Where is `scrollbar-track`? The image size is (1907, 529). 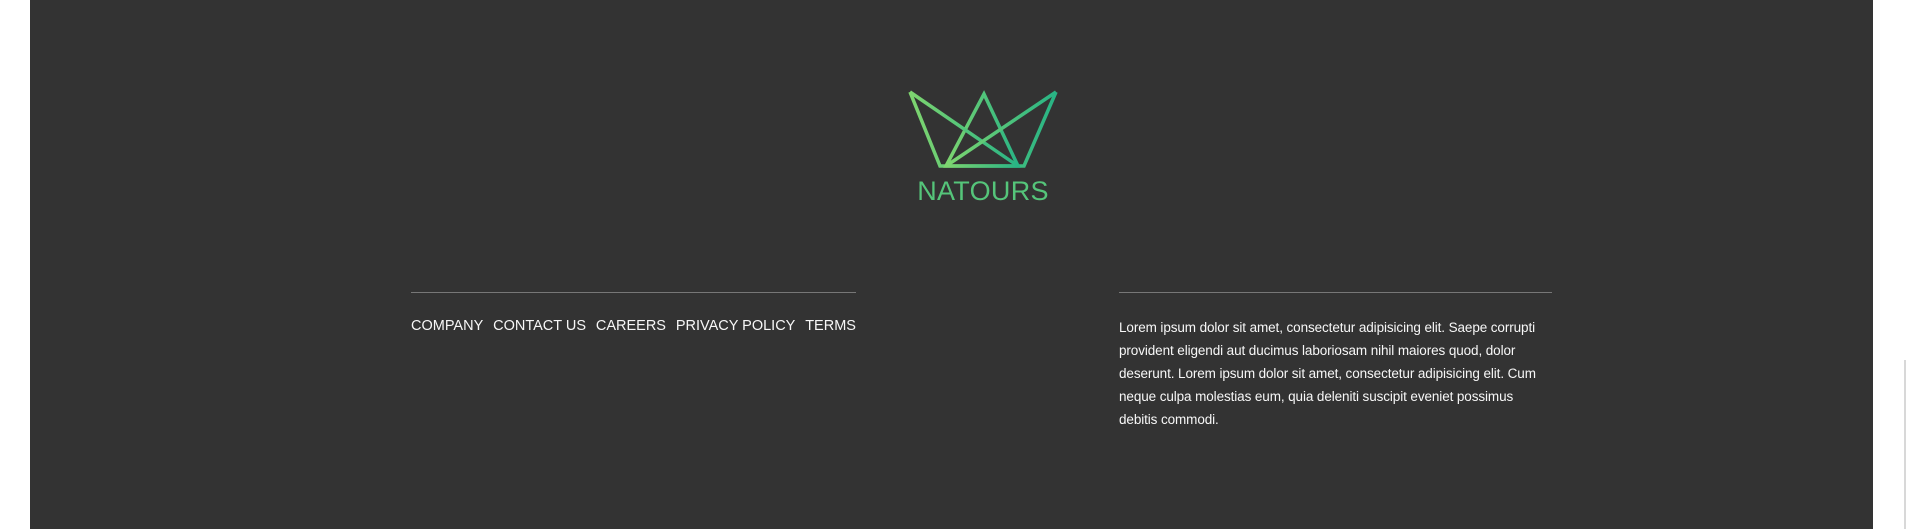
scrollbar-track is located at coordinates (1890, 264).